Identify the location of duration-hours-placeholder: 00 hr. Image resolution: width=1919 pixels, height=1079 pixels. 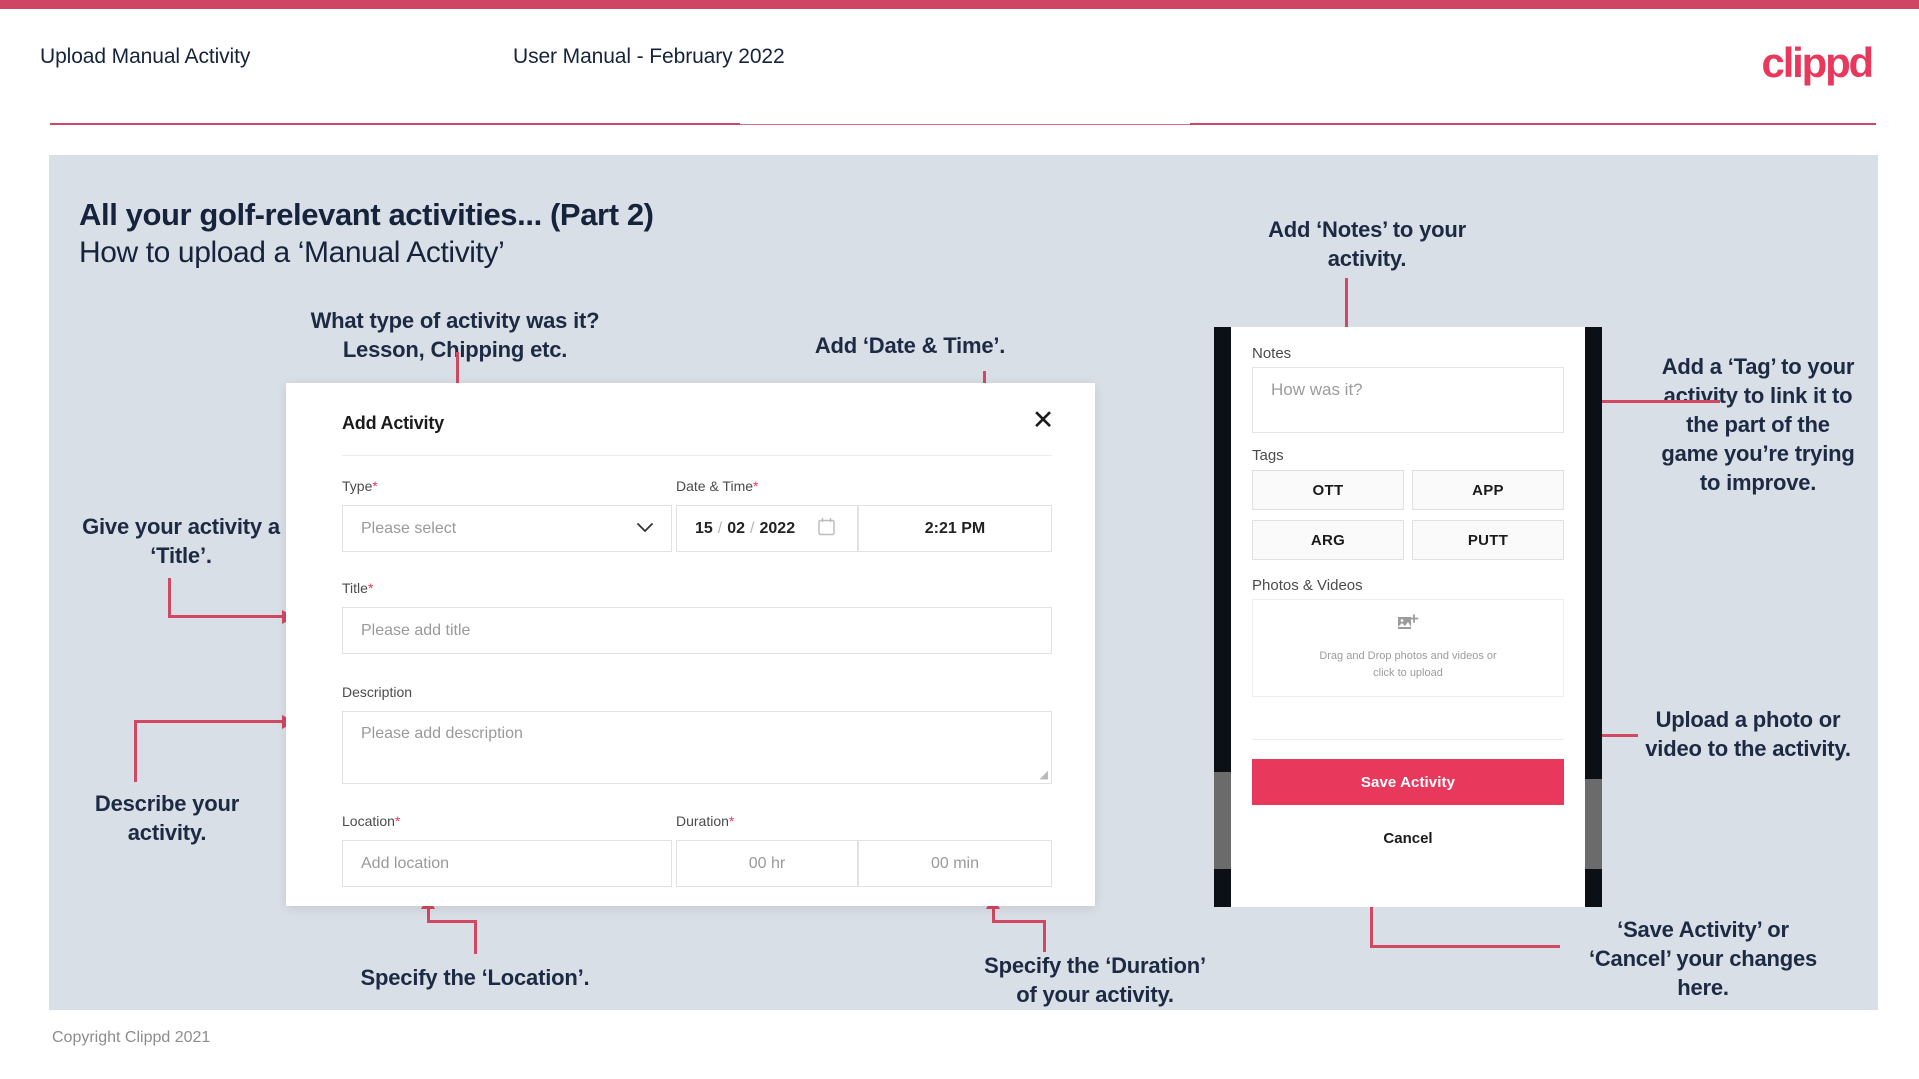
(767, 863).